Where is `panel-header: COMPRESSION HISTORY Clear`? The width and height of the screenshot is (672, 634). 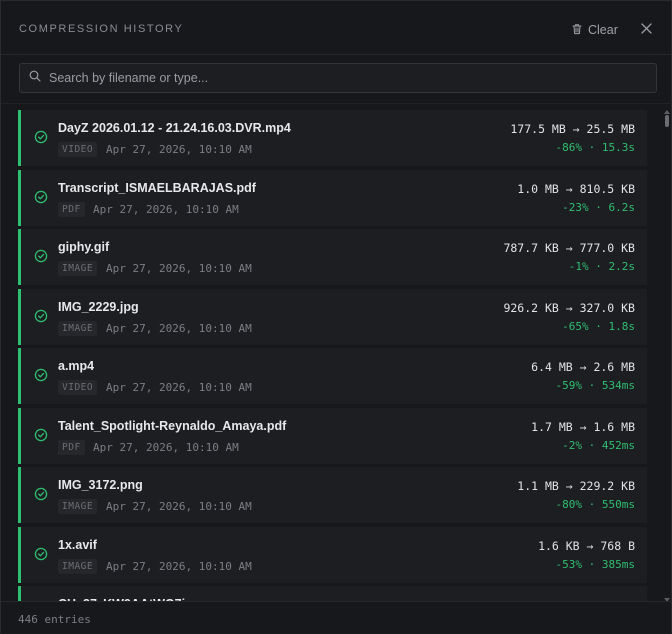 panel-header: COMPRESSION HISTORY Clear is located at coordinates (336, 28).